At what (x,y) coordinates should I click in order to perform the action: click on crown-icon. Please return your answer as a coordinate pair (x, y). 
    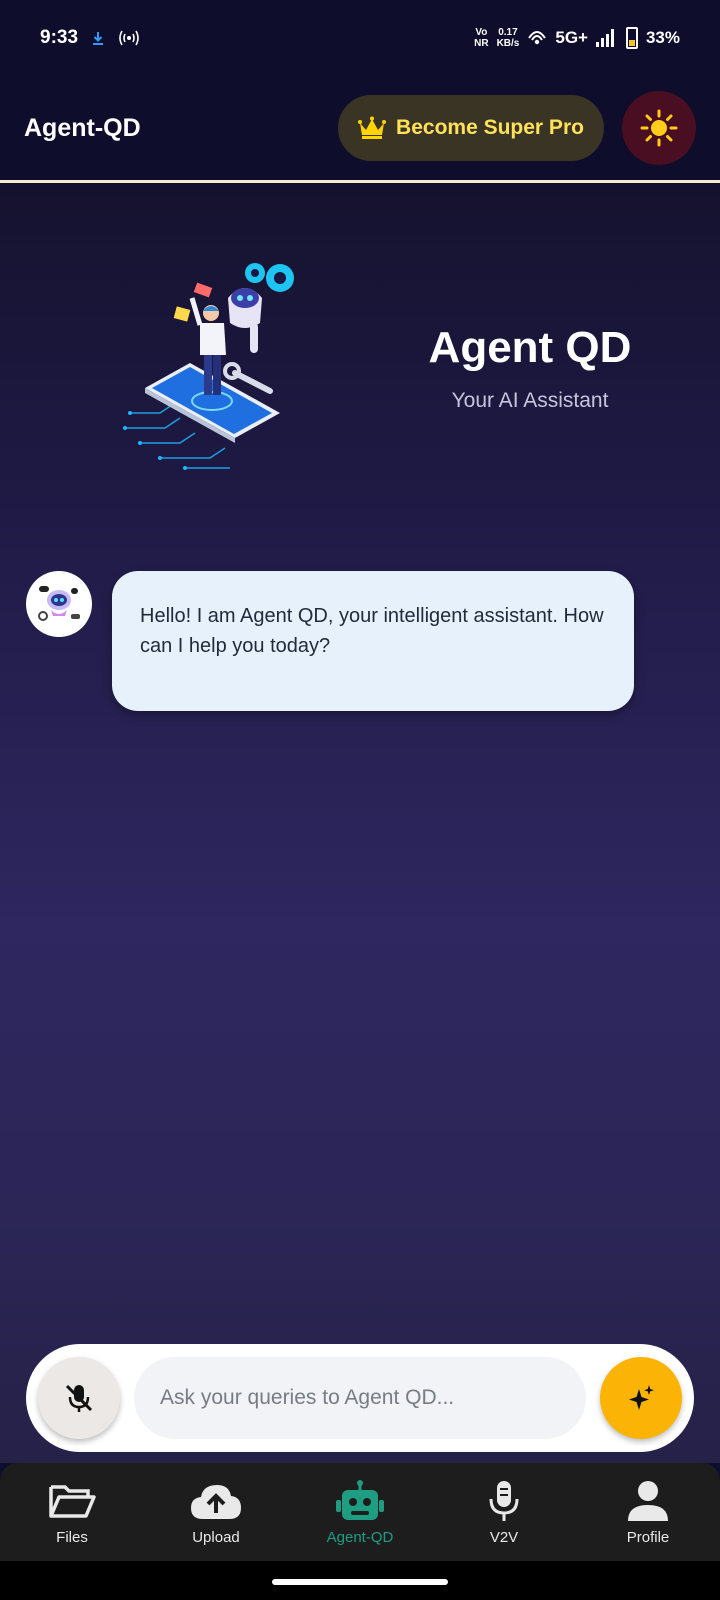
    Looking at the image, I should click on (372, 127).